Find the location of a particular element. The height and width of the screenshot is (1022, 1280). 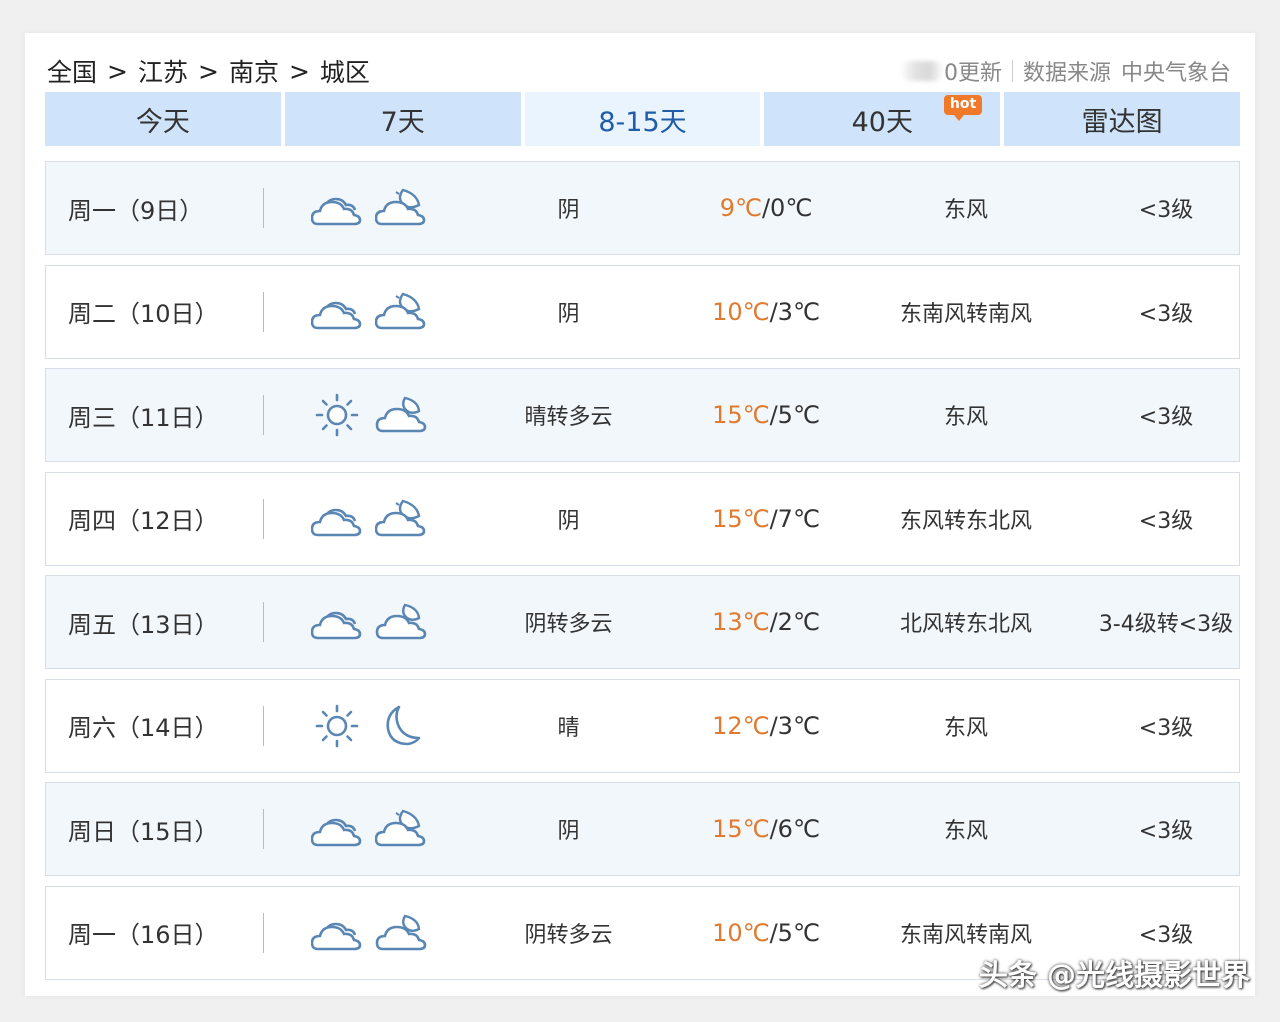

breadcrumb-district: 城区 is located at coordinates (344, 72).